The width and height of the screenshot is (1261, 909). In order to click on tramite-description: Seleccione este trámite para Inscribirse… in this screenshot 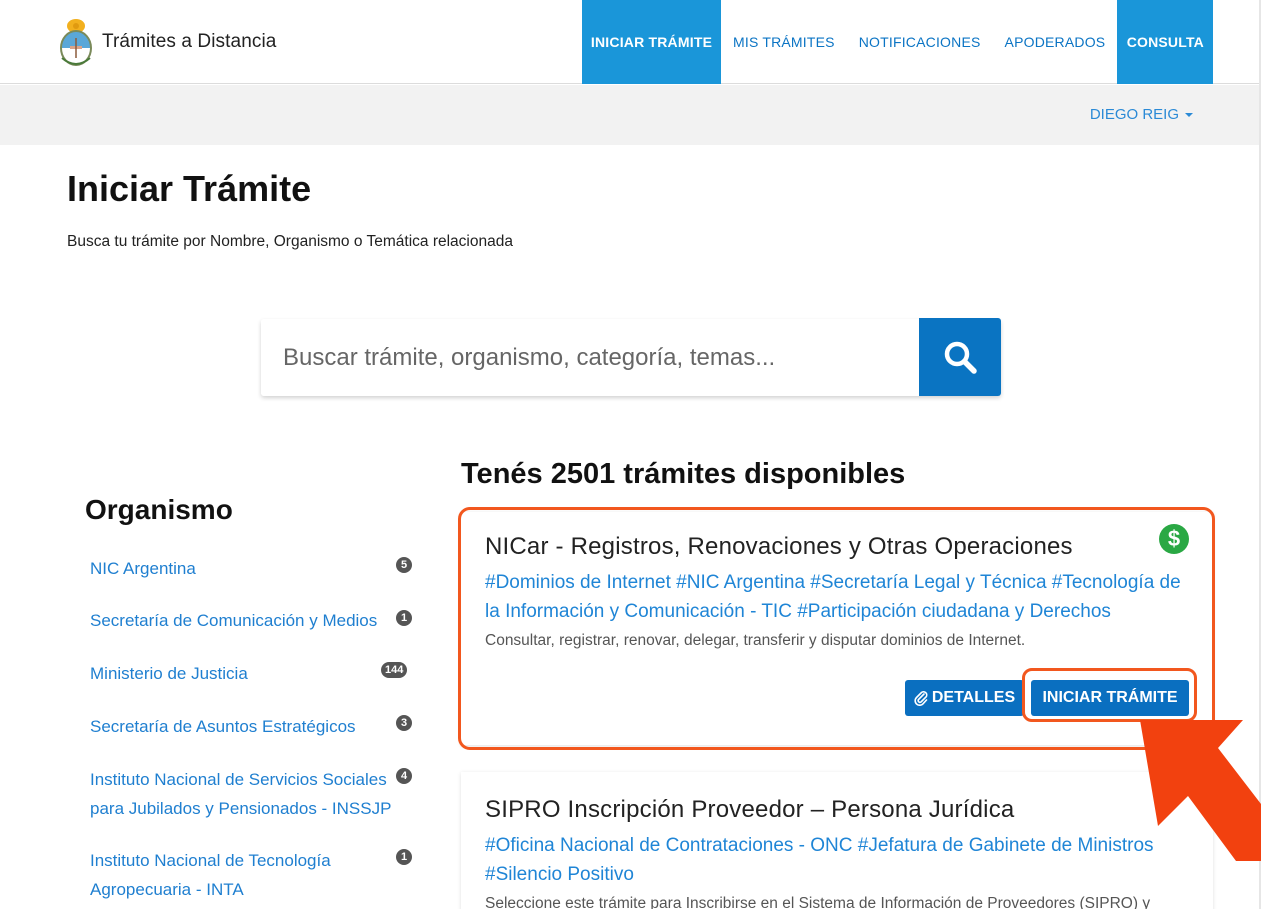, I will do `click(818, 902)`.